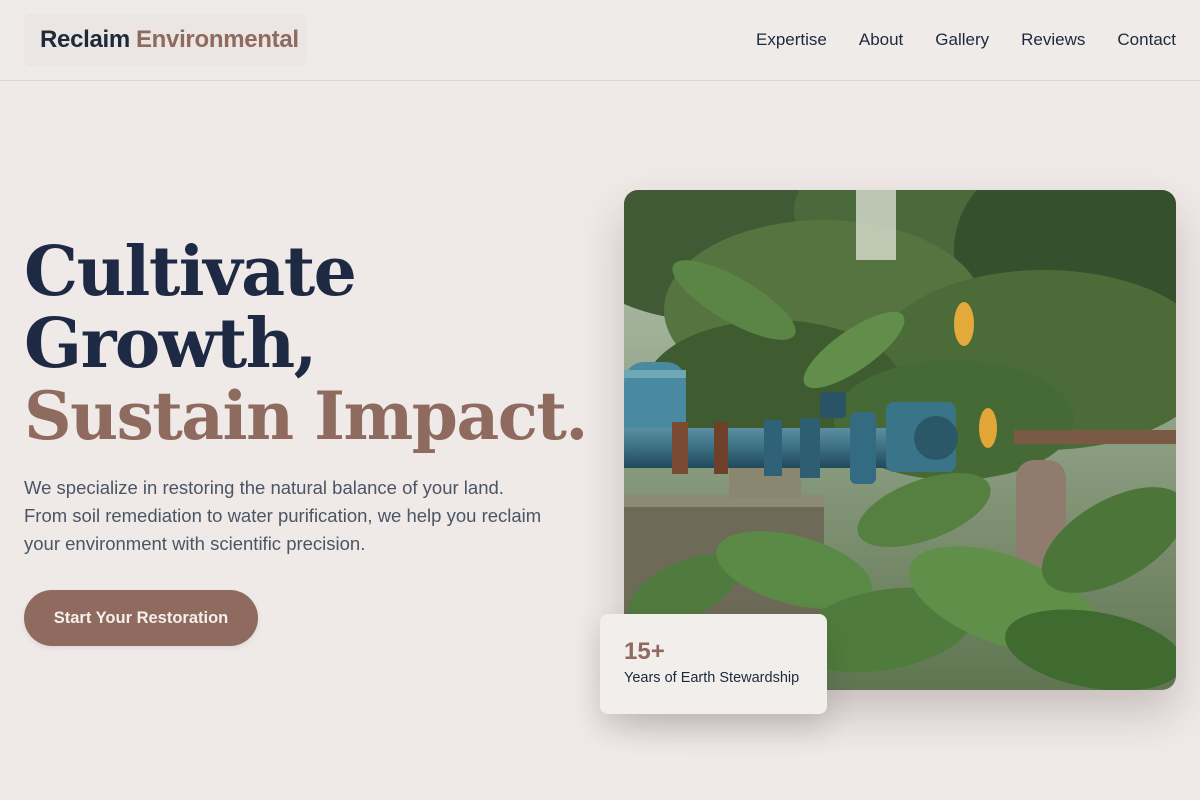 The height and width of the screenshot is (800, 1200). Describe the element at coordinates (713, 664) in the screenshot. I see `experience-stat-card: 15+ Years of Earth Stewardship` at that location.